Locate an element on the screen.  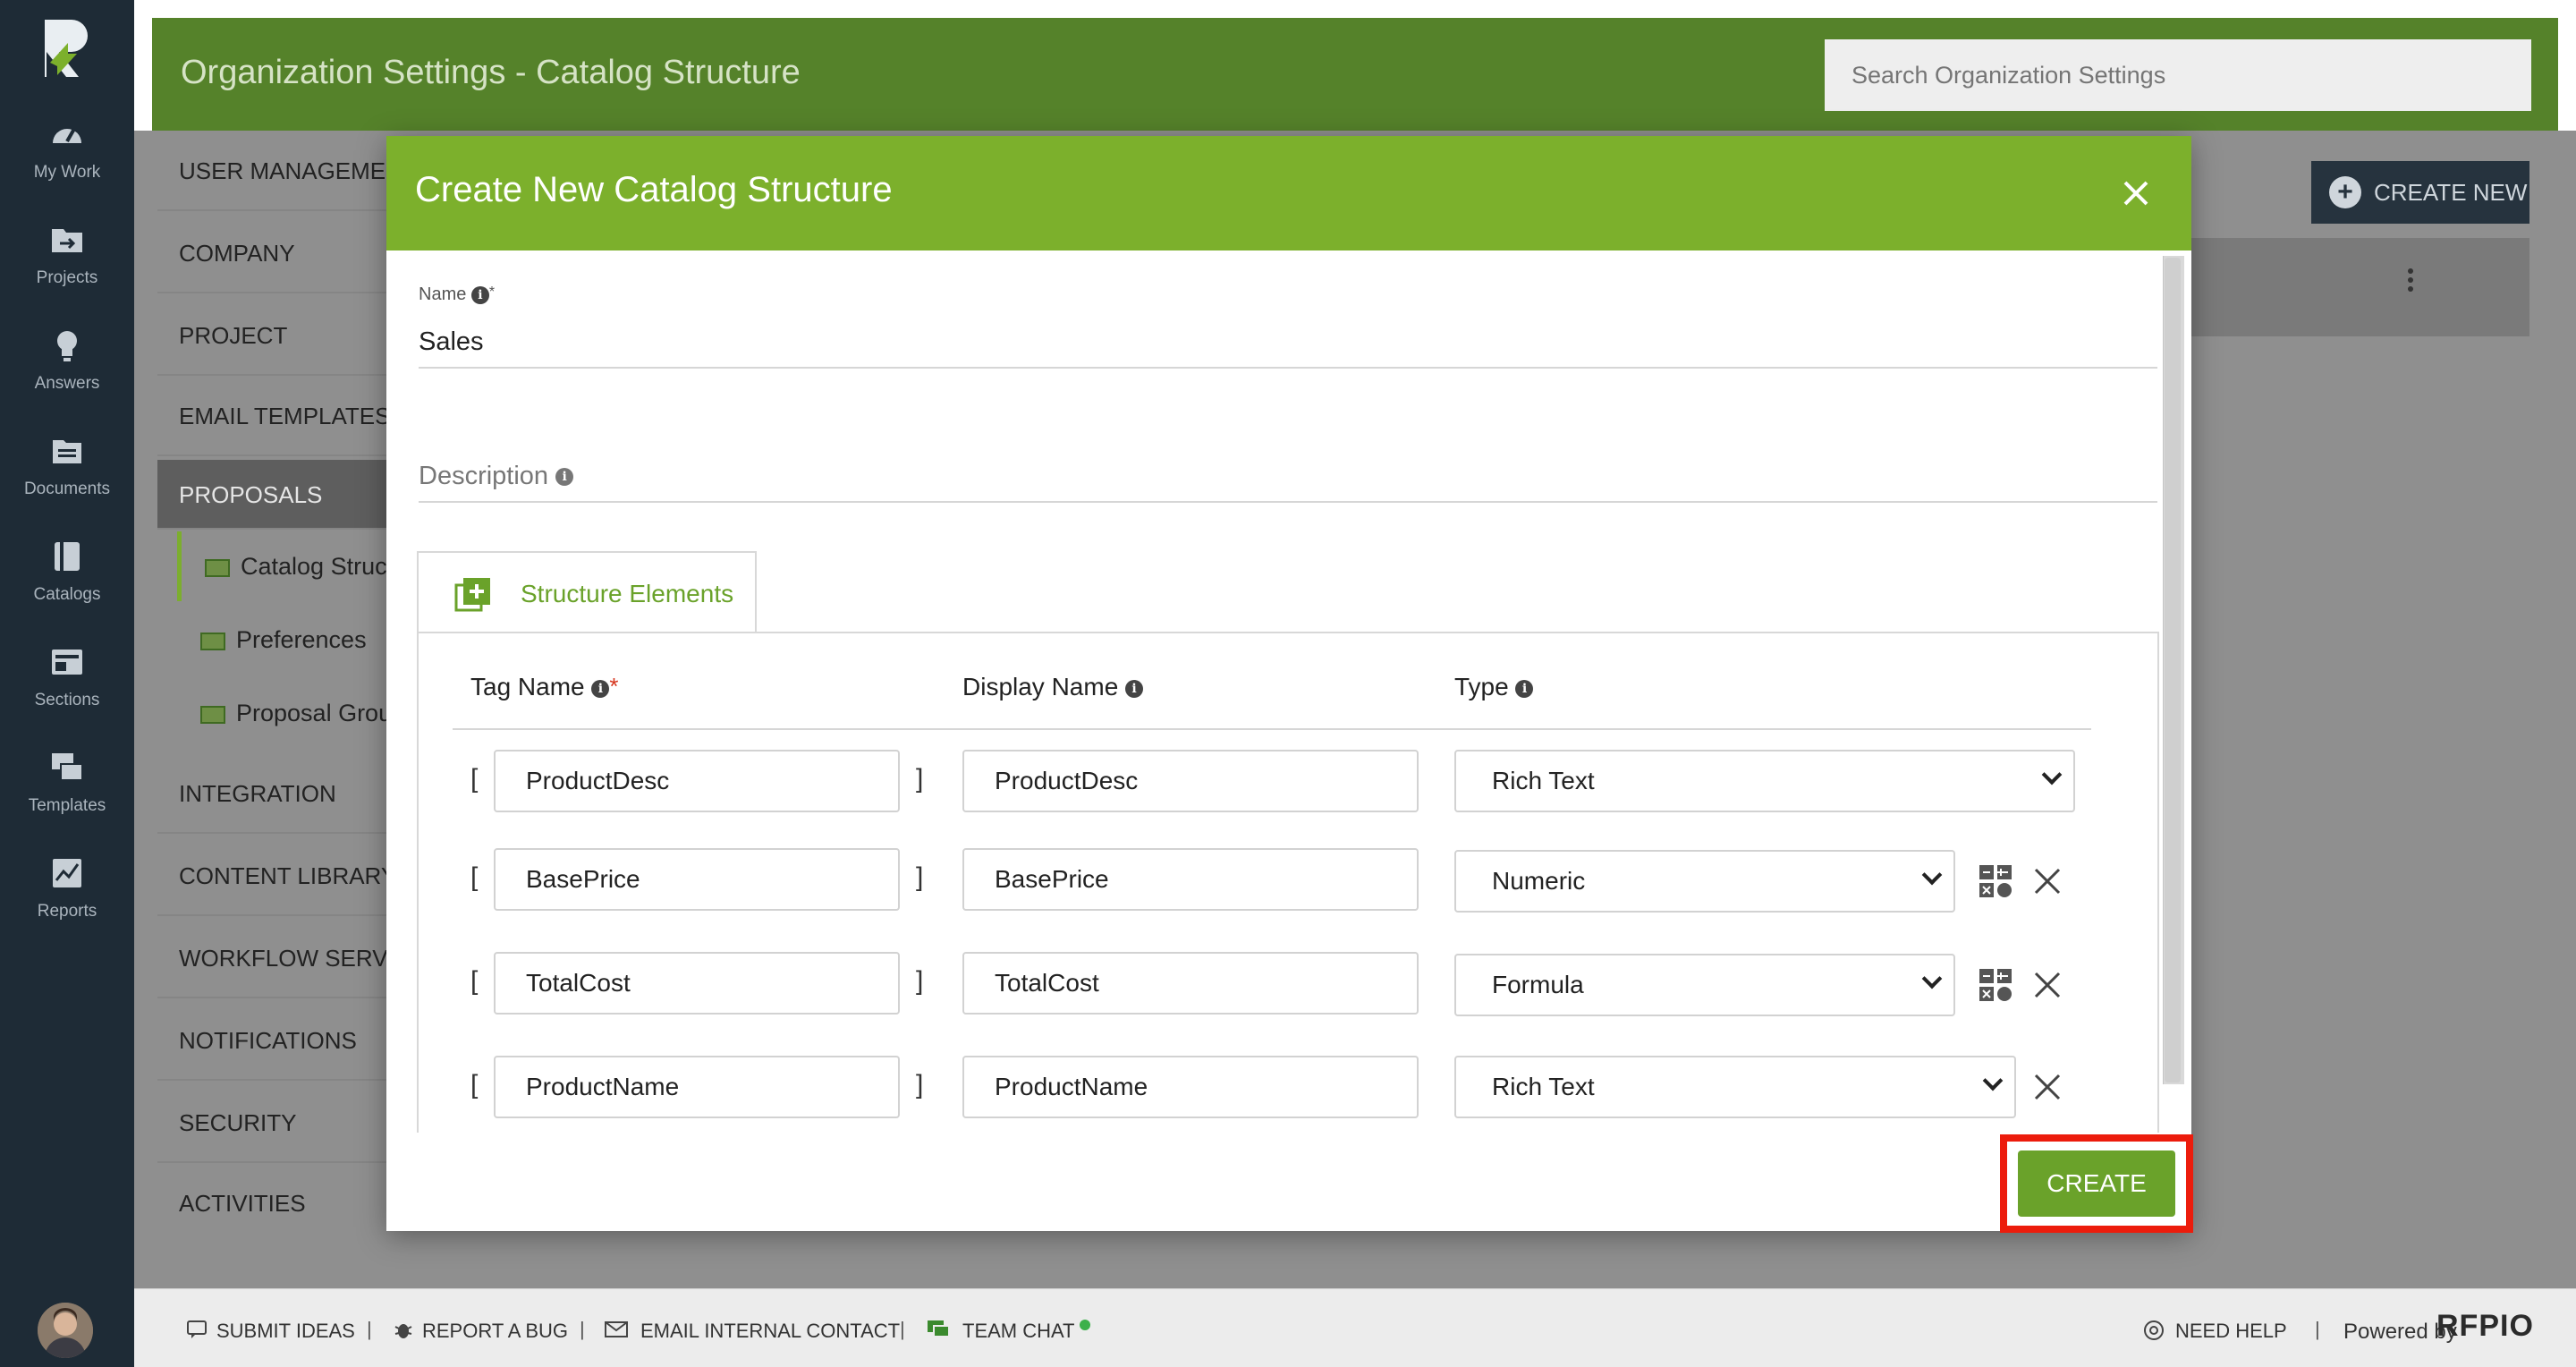
nav-notifications: NOTIFICATIONS is located at coordinates (282, 1041).